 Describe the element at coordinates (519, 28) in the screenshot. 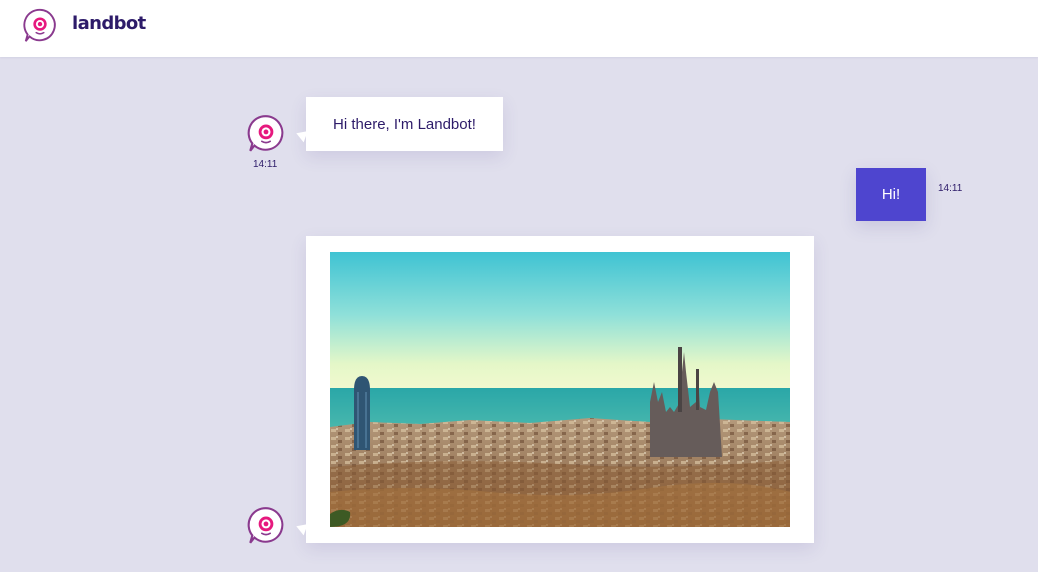

I see `app-header: landbot` at that location.